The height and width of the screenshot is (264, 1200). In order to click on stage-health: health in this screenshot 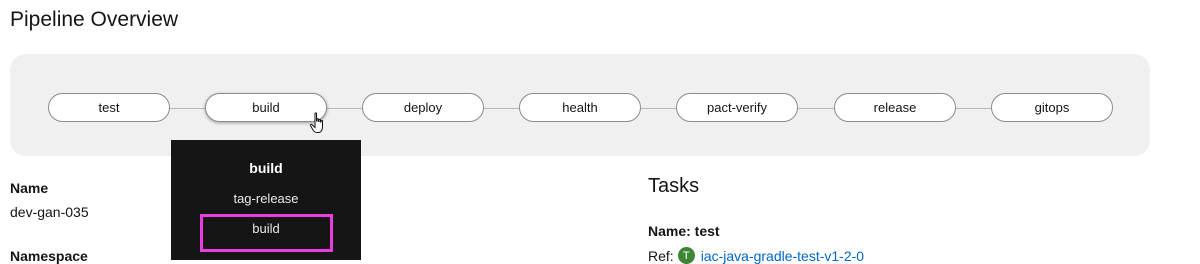, I will do `click(580, 107)`.